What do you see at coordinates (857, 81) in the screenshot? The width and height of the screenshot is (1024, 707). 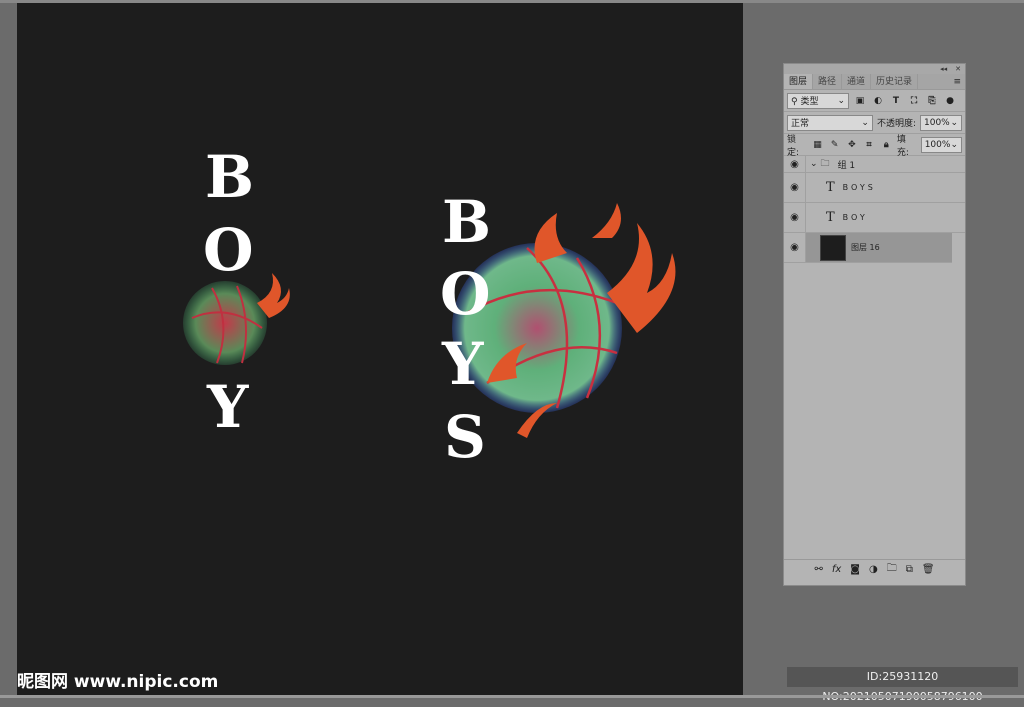 I see `tab-channels: 通道` at bounding box center [857, 81].